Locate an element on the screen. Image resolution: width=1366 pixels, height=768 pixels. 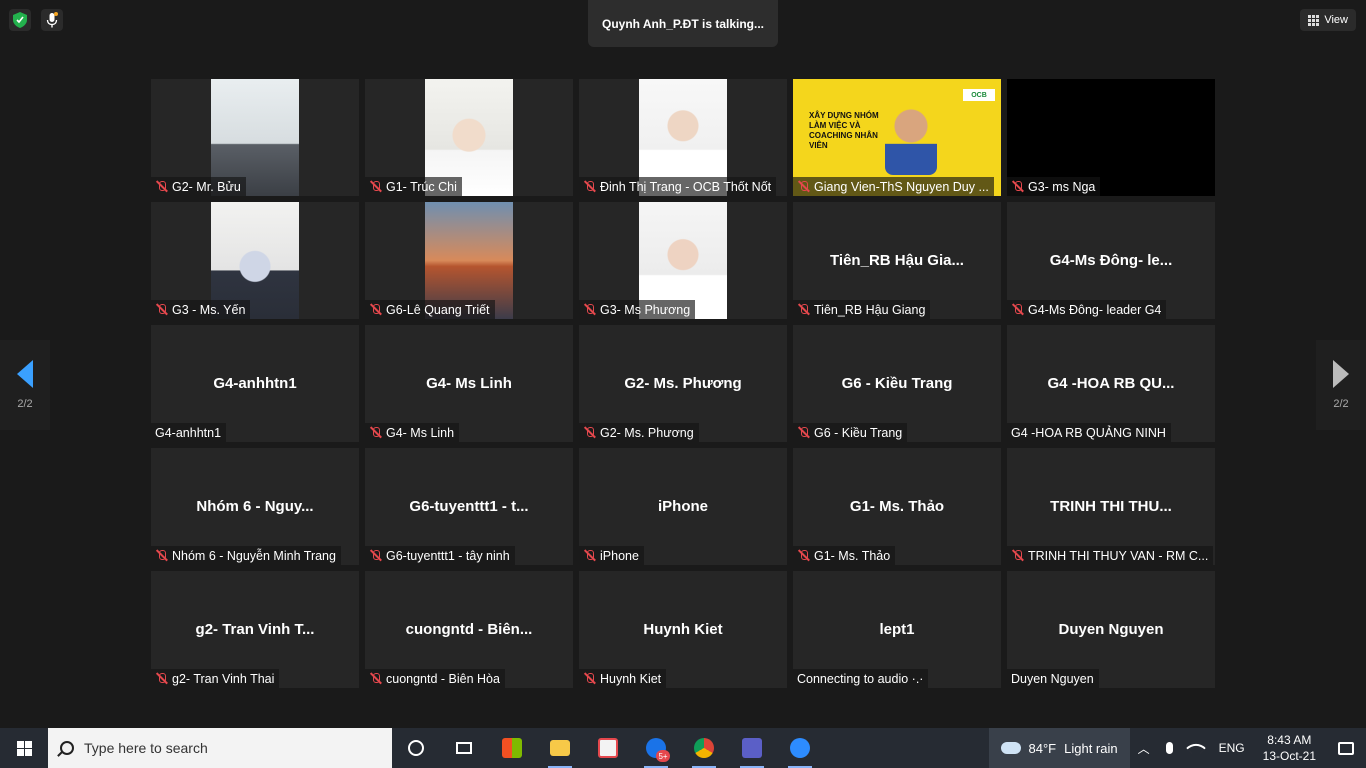
arrow-right-icon is located at coordinates (1341, 374).